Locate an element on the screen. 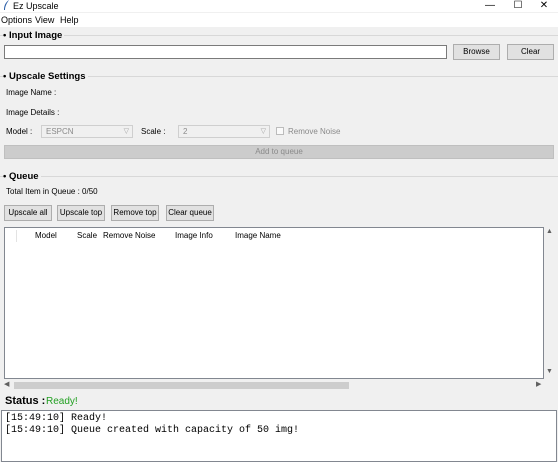 The image size is (558, 462). column-header-remove-noise: Remove Noise is located at coordinates (129, 235).